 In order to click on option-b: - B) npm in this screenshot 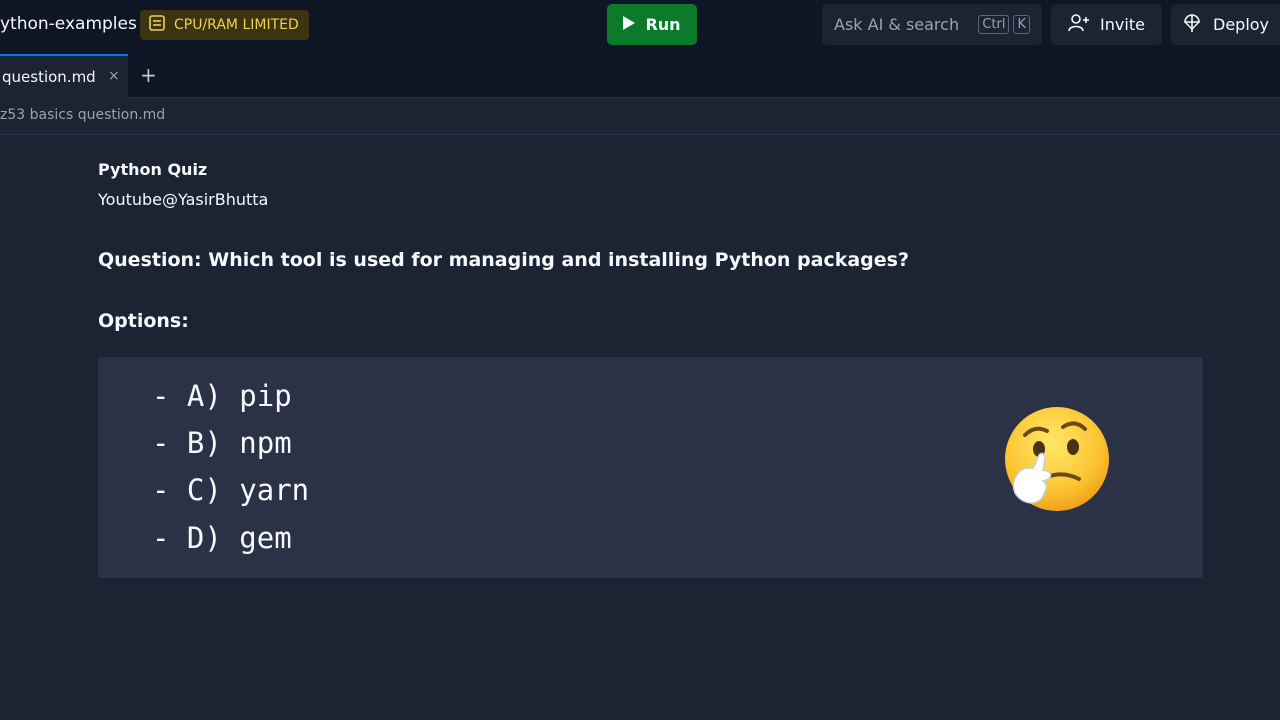, I will do `click(222, 443)`.